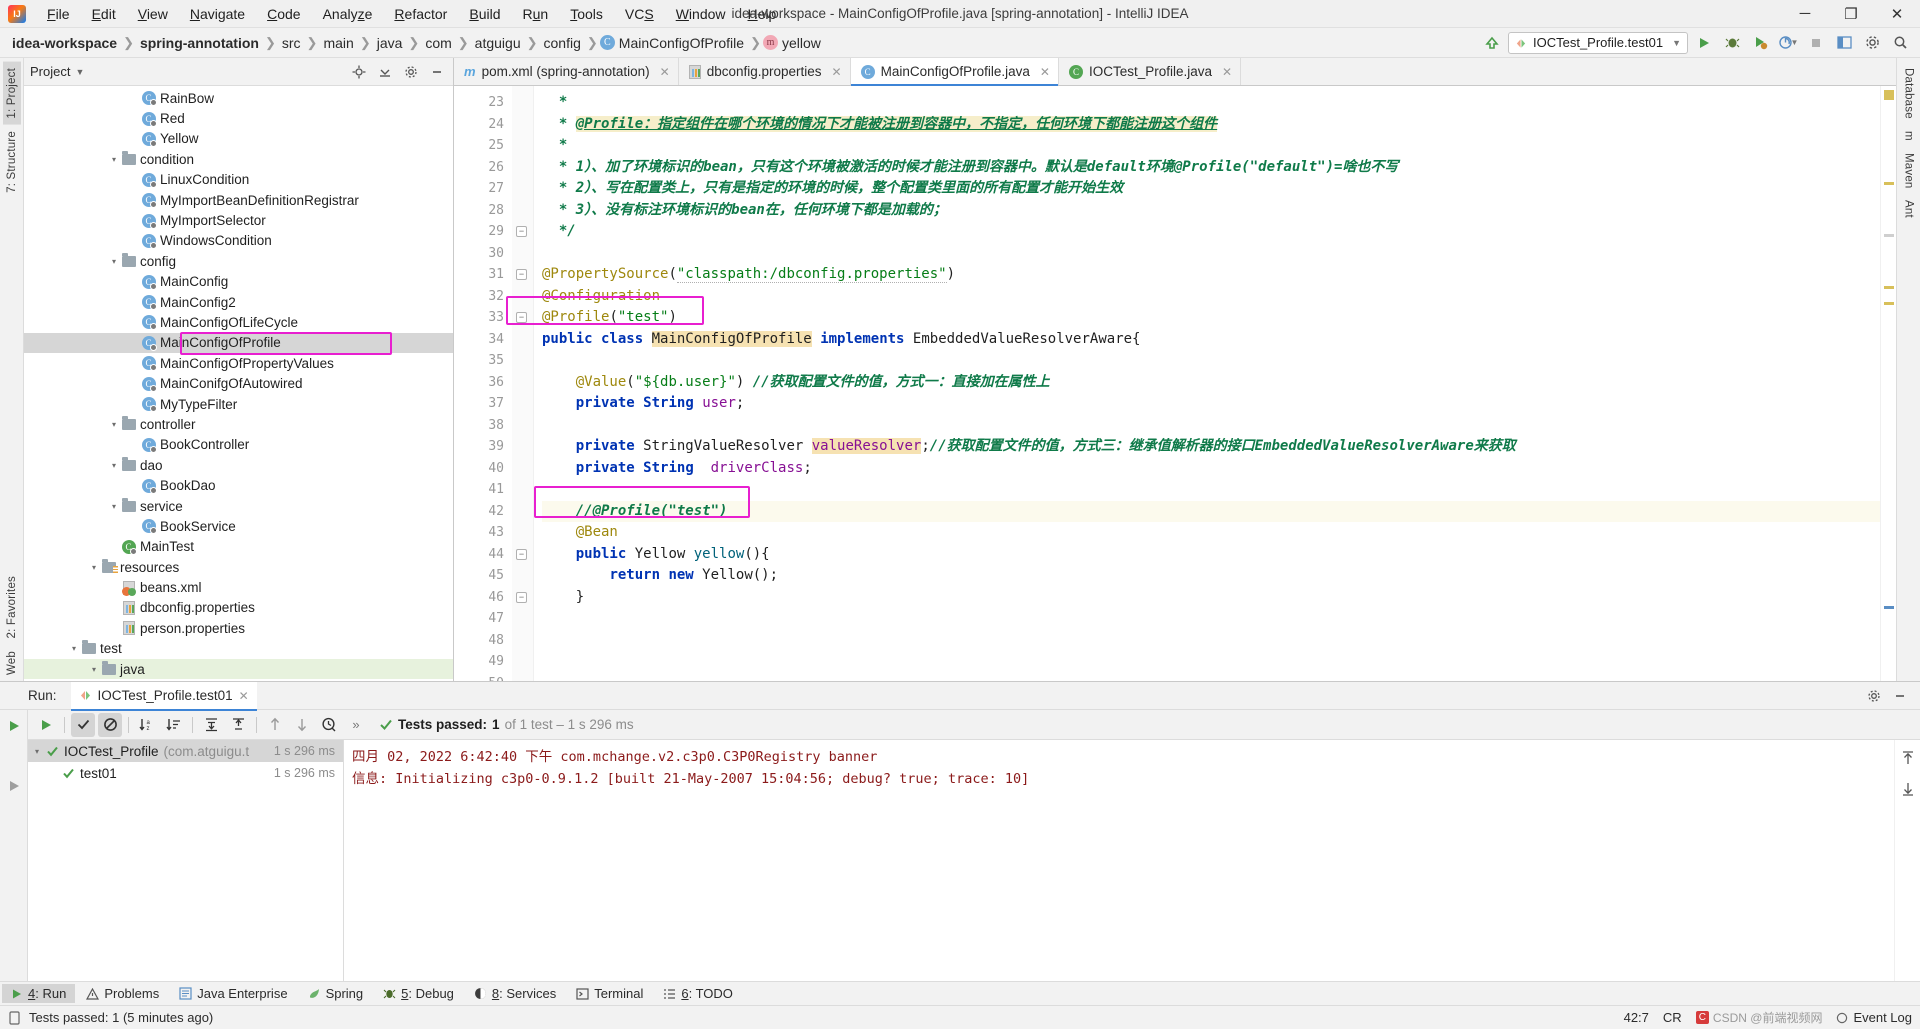 The height and width of the screenshot is (1029, 1920). Describe the element at coordinates (1211, 469) in the screenshot. I see `code-line: private String driverClass;` at that location.